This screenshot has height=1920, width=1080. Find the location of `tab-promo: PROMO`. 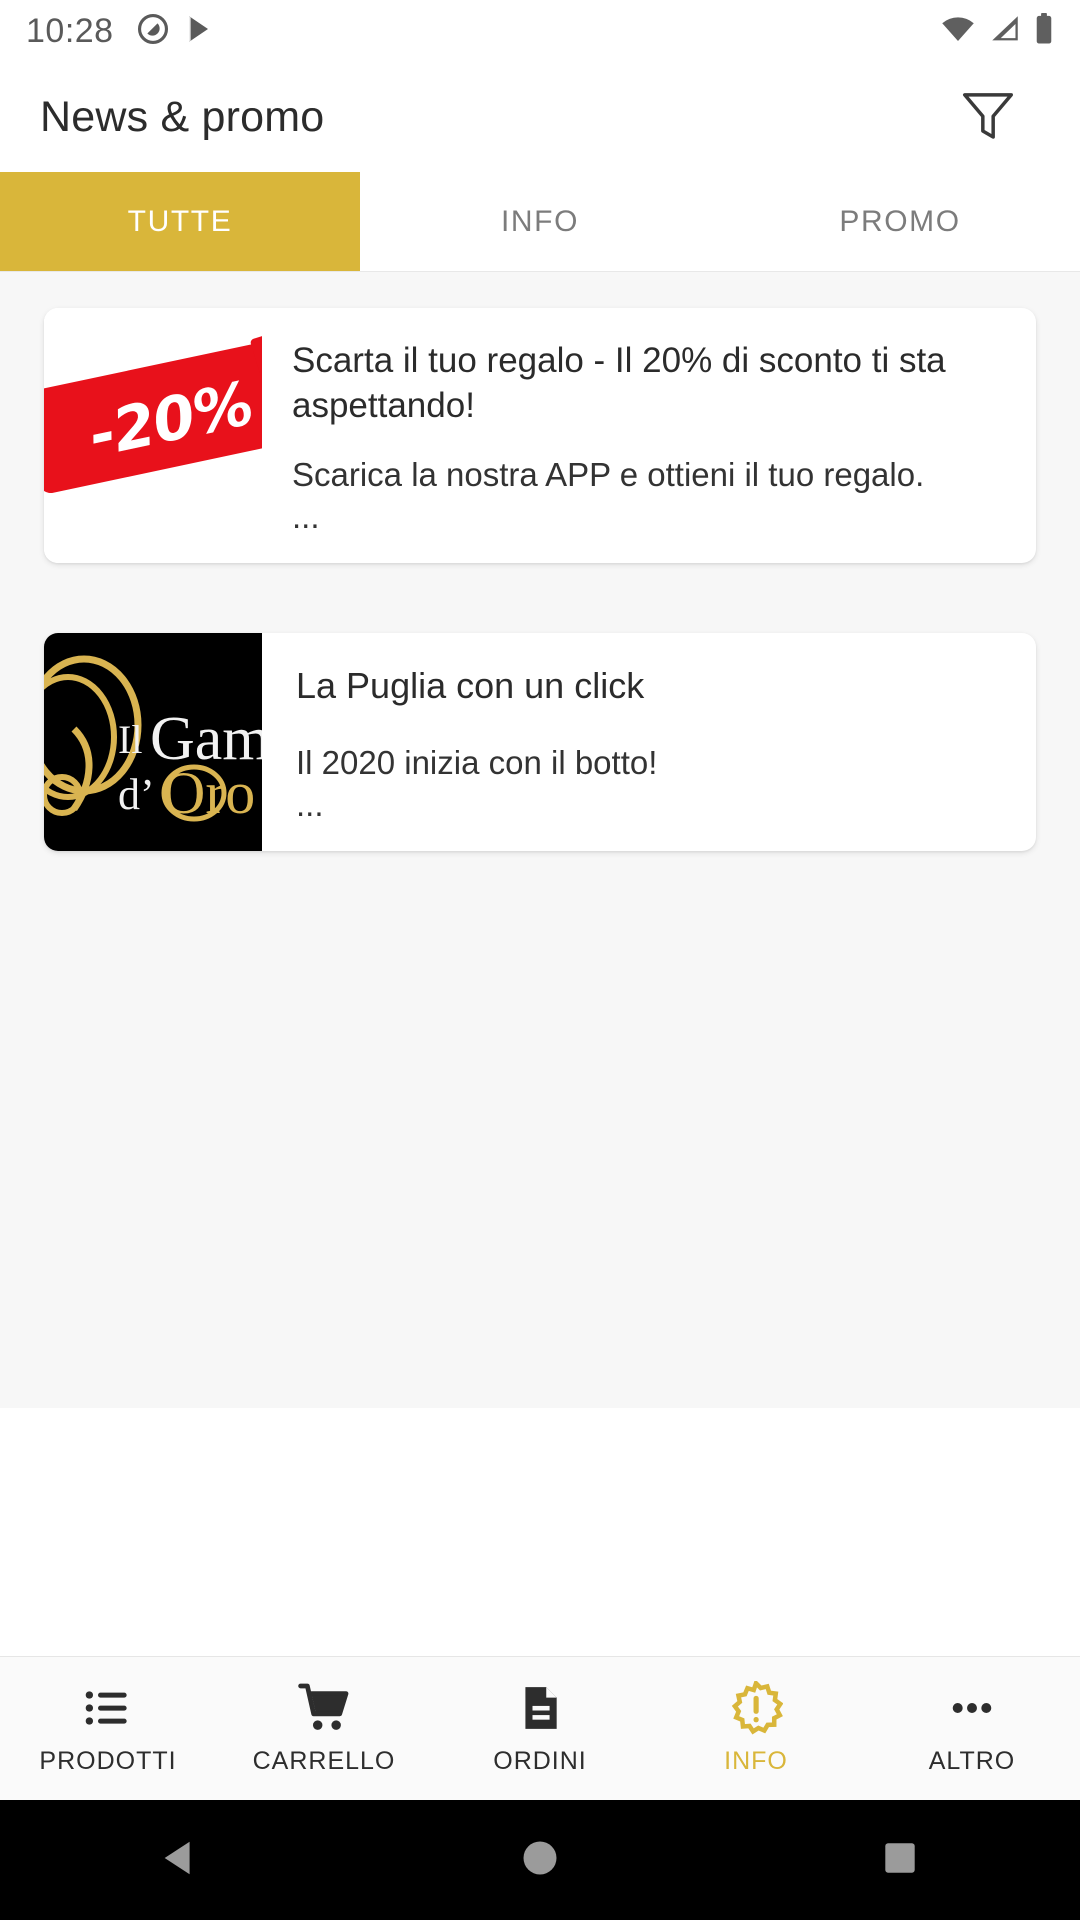

tab-promo: PROMO is located at coordinates (900, 221).